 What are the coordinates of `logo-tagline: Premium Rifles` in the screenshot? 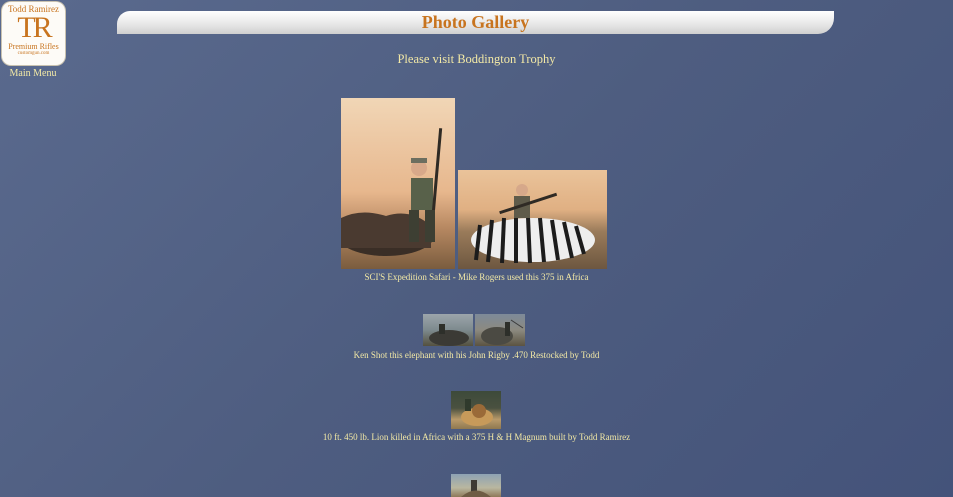 It's located at (33, 46).